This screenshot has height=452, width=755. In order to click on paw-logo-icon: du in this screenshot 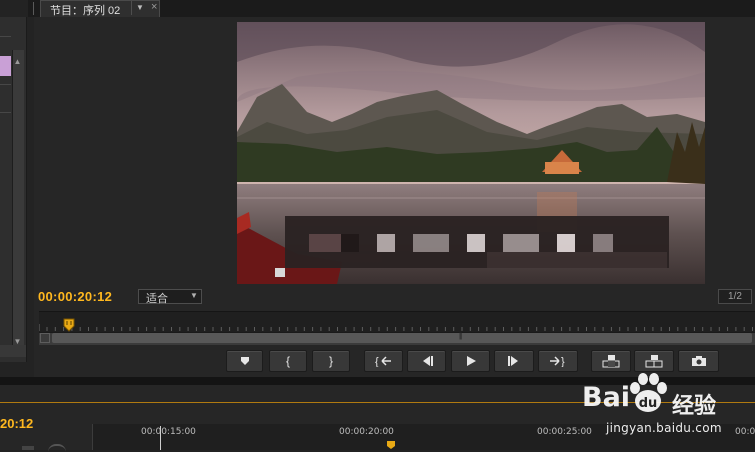, I will do `click(648, 392)`.